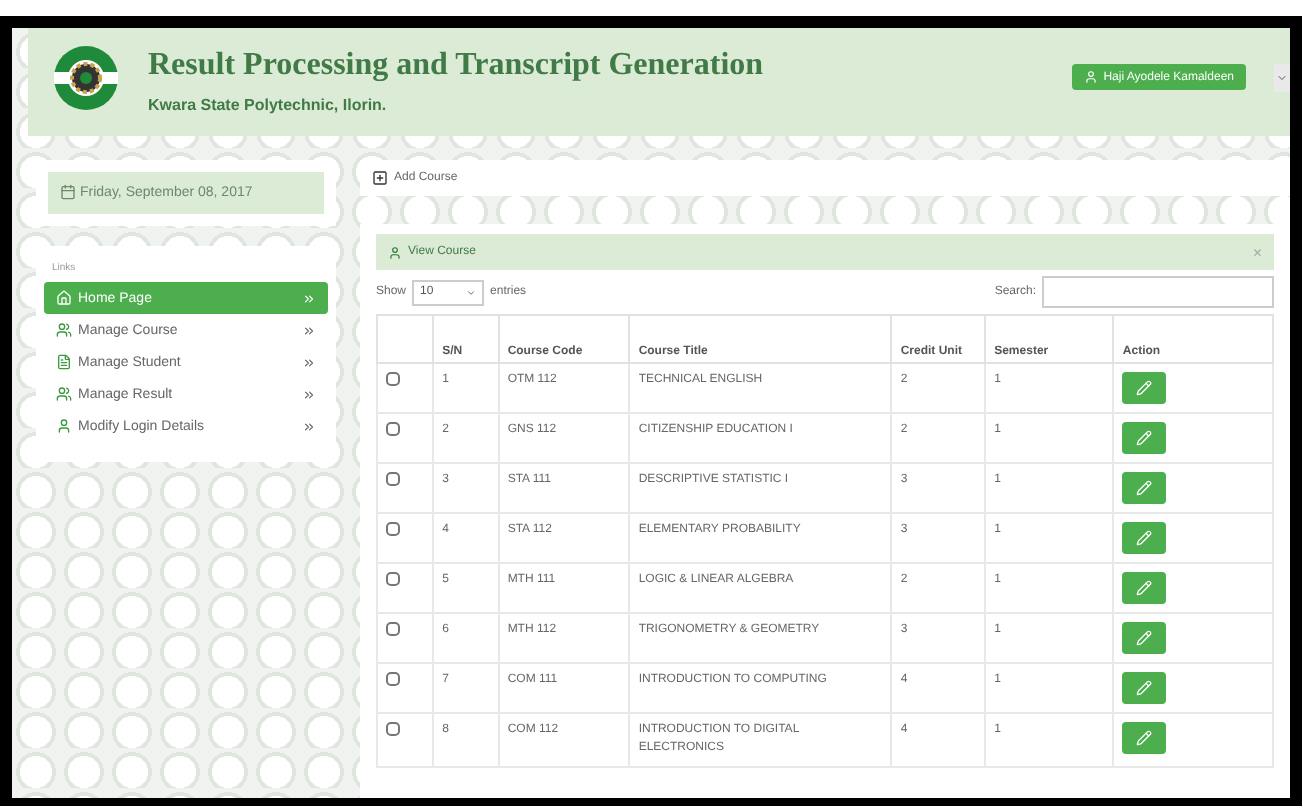 The image size is (1302, 806). What do you see at coordinates (64, 362) in the screenshot?
I see `document-icon` at bounding box center [64, 362].